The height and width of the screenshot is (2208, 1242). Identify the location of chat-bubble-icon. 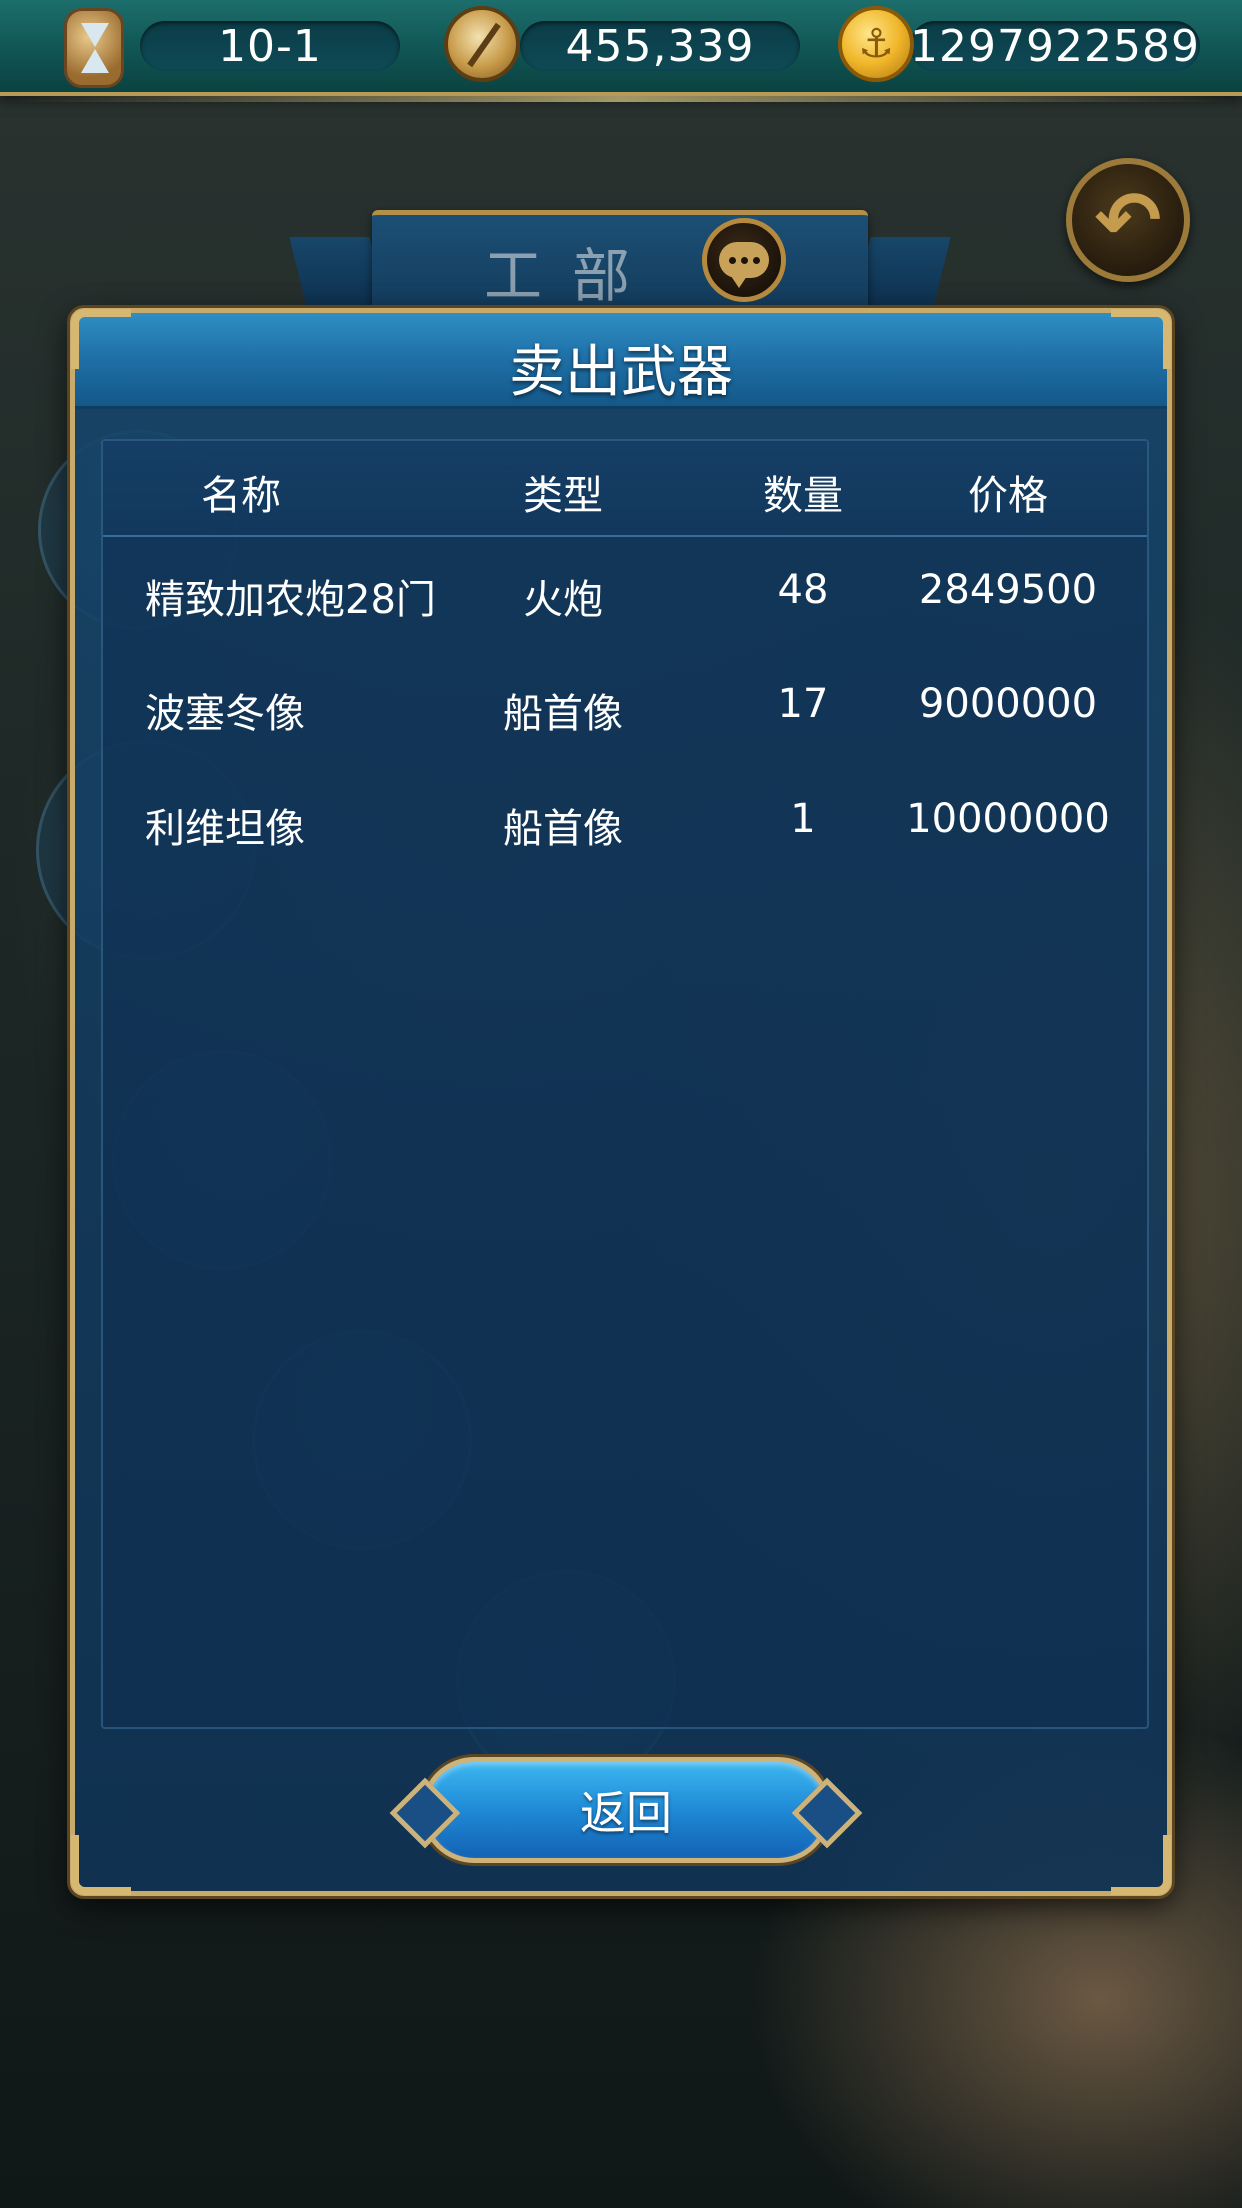
(744, 260).